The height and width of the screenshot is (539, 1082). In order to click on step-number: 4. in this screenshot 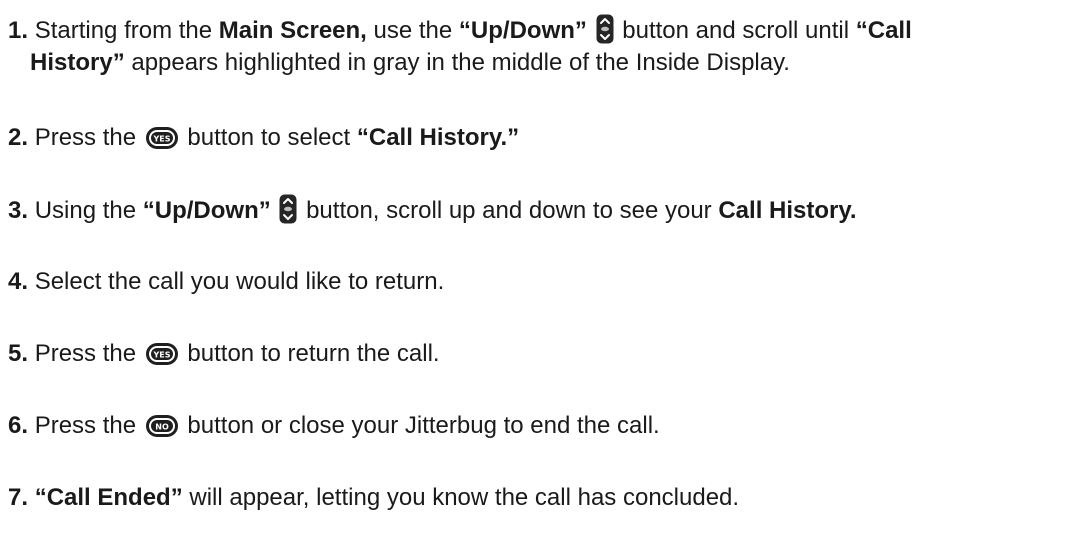, I will do `click(18, 281)`.